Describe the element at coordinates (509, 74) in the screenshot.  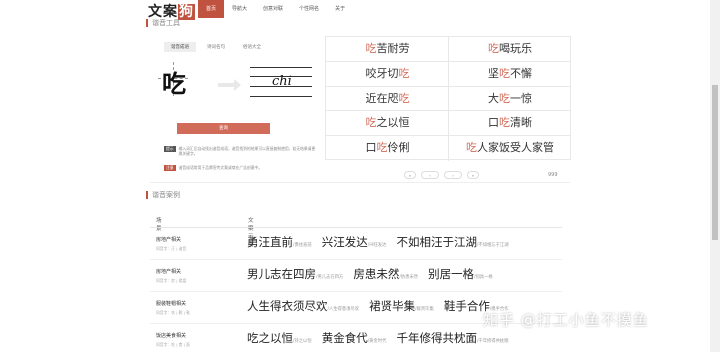
I see `idiom-cell: 坚吃不懈` at that location.